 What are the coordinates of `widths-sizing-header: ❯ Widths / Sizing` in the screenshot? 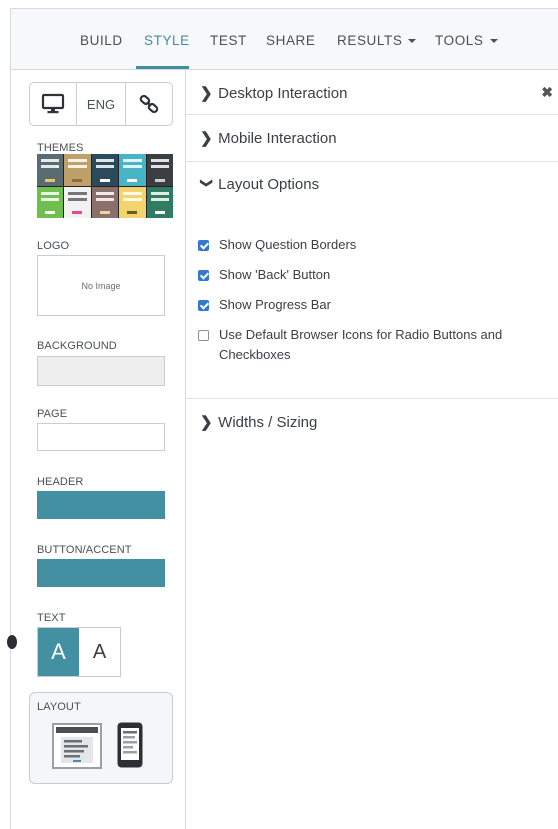 It's located at (258, 422).